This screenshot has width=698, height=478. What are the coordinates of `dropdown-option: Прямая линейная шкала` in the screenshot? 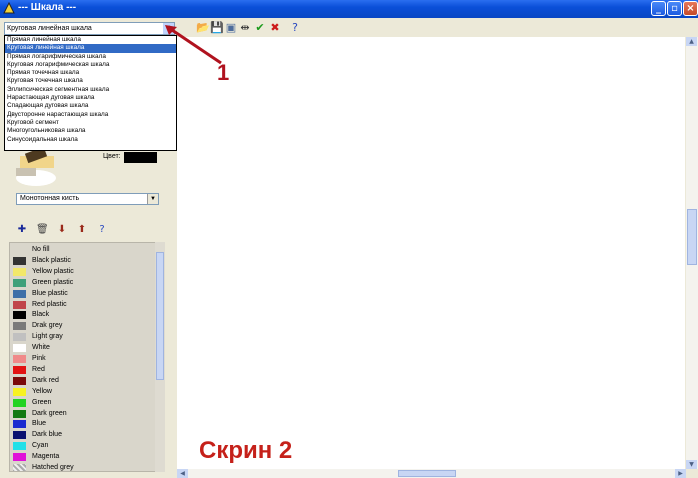 It's located at (90, 40).